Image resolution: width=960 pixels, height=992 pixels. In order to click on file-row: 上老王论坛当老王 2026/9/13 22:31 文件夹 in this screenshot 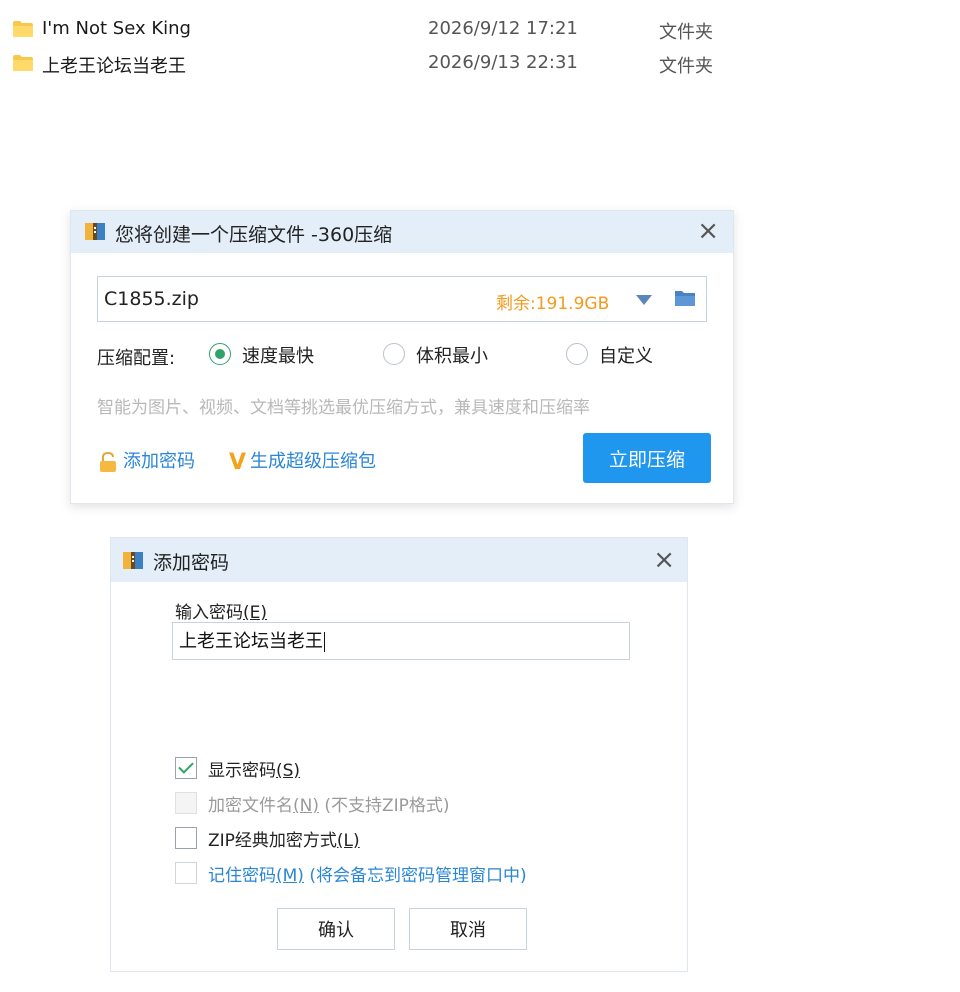, I will do `click(372, 64)`.